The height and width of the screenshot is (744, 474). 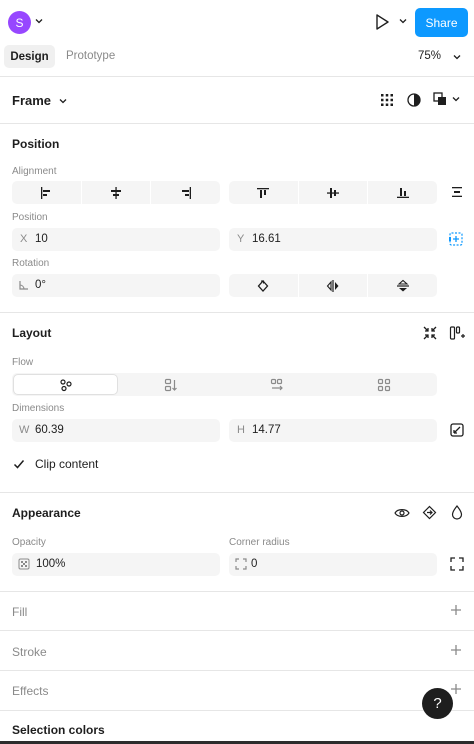 I want to click on align-horizontal-center-icon, so click(x=116, y=192).